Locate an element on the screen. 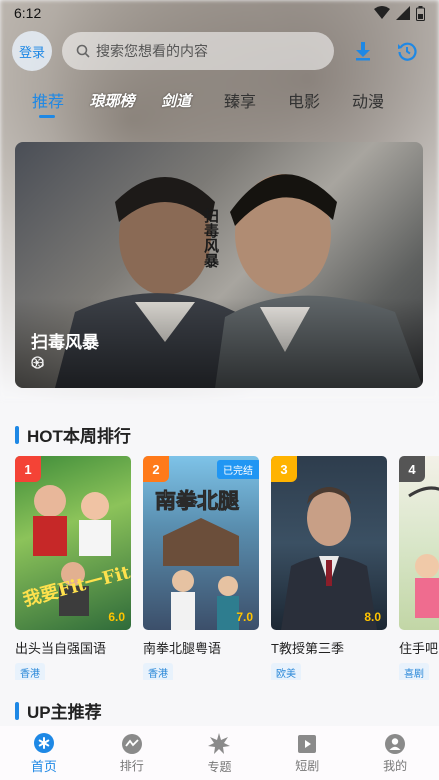 Image resolution: width=439 pixels, height=780 pixels. ranking-chat-icon is located at coordinates (131, 743).